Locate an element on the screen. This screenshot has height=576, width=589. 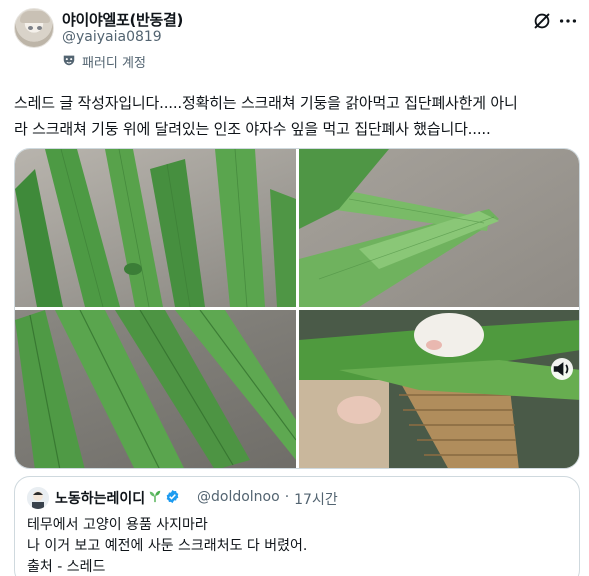
sound-icon is located at coordinates (562, 369).